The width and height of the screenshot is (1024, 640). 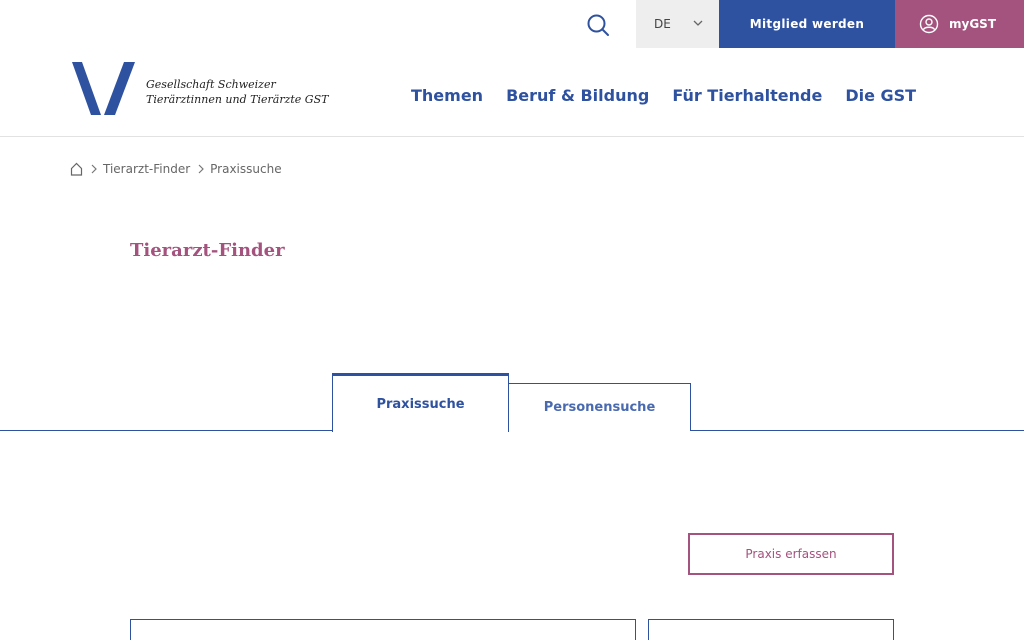 What do you see at coordinates (512, 24) in the screenshot?
I see `top-utility-bar: DE Mitglied werden myGST` at bounding box center [512, 24].